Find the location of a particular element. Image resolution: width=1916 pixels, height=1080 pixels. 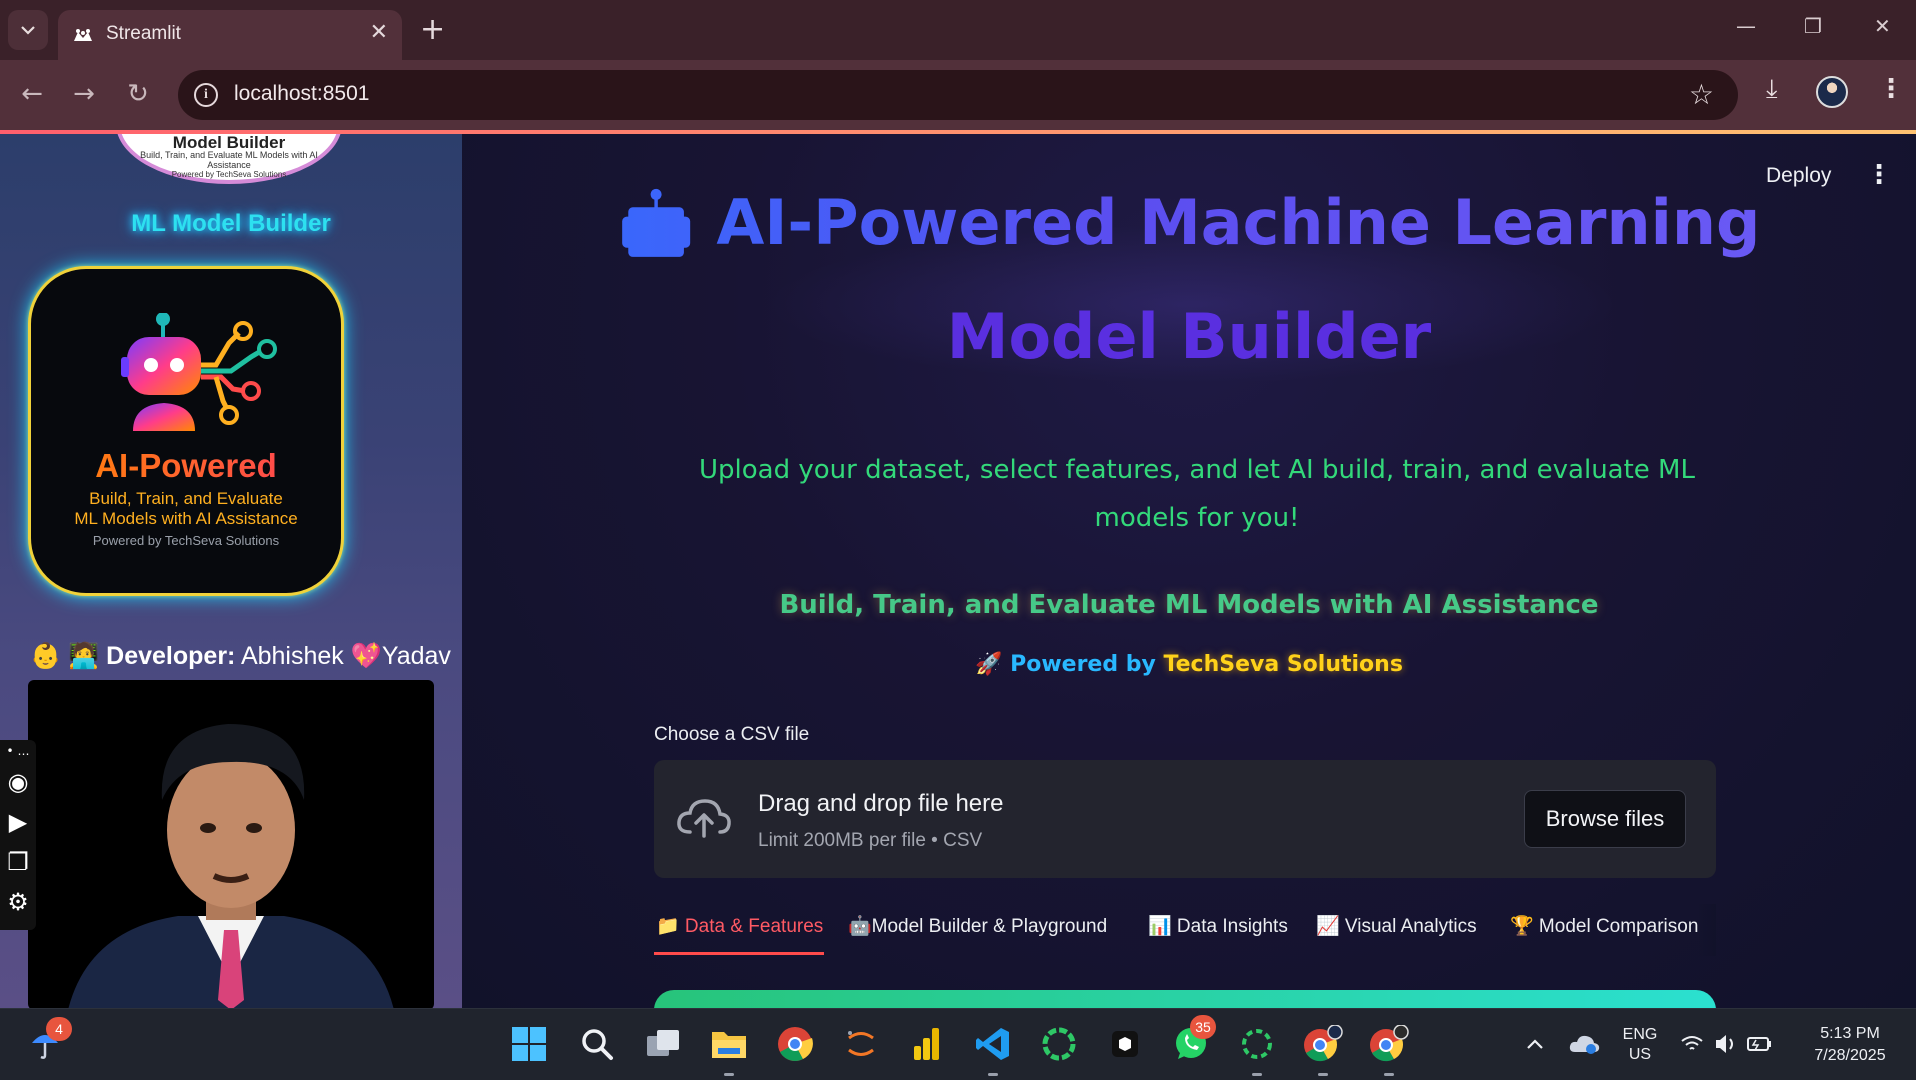

window-icon: ❐ is located at coordinates (18, 862).